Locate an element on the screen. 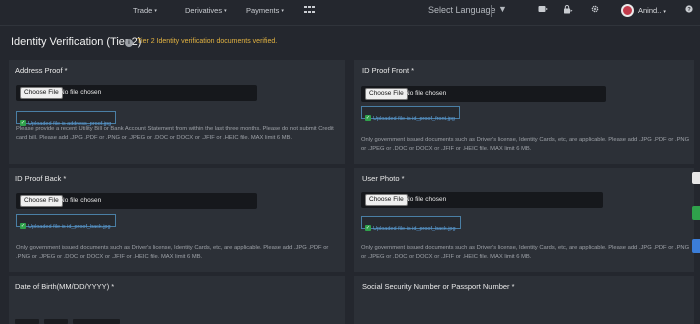 The image size is (700, 324). page-title: Identity Verification (Tier 2) is located at coordinates (76, 42).